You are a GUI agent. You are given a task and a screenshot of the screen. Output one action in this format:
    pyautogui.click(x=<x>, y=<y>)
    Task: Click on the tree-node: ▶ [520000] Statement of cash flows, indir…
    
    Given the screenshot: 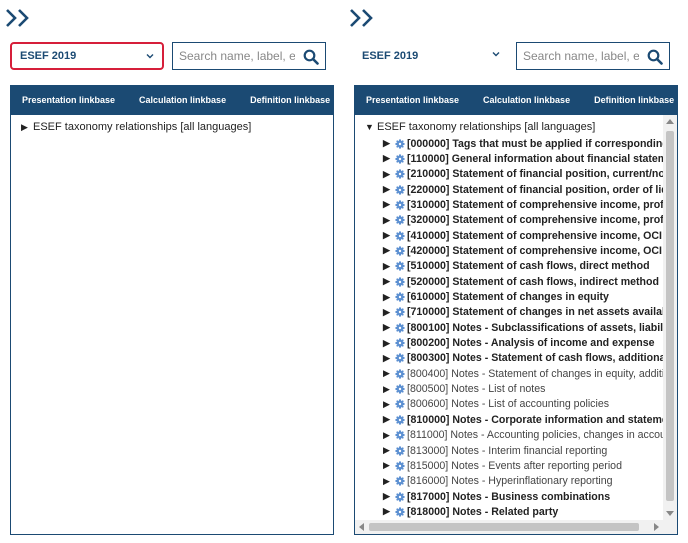 What is the action you would take?
    pyautogui.click(x=521, y=281)
    